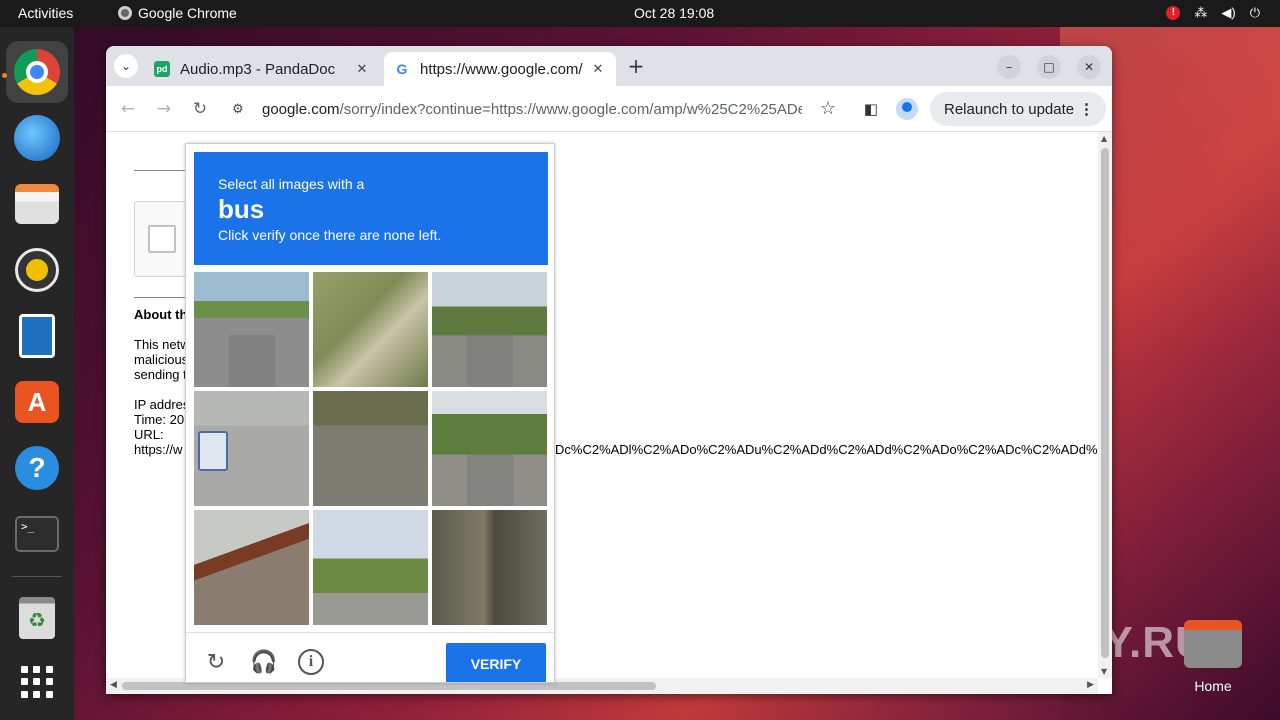 The width and height of the screenshot is (1280, 720). I want to click on writer-icon, so click(37, 336).